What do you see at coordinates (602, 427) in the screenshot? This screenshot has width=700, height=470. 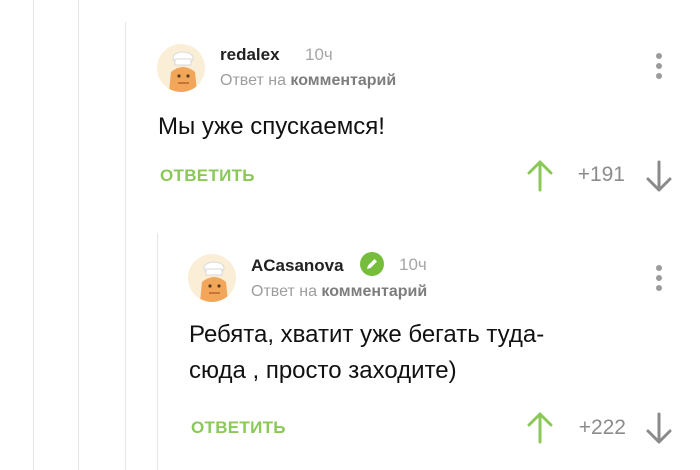 I see `rating-value: +222` at bounding box center [602, 427].